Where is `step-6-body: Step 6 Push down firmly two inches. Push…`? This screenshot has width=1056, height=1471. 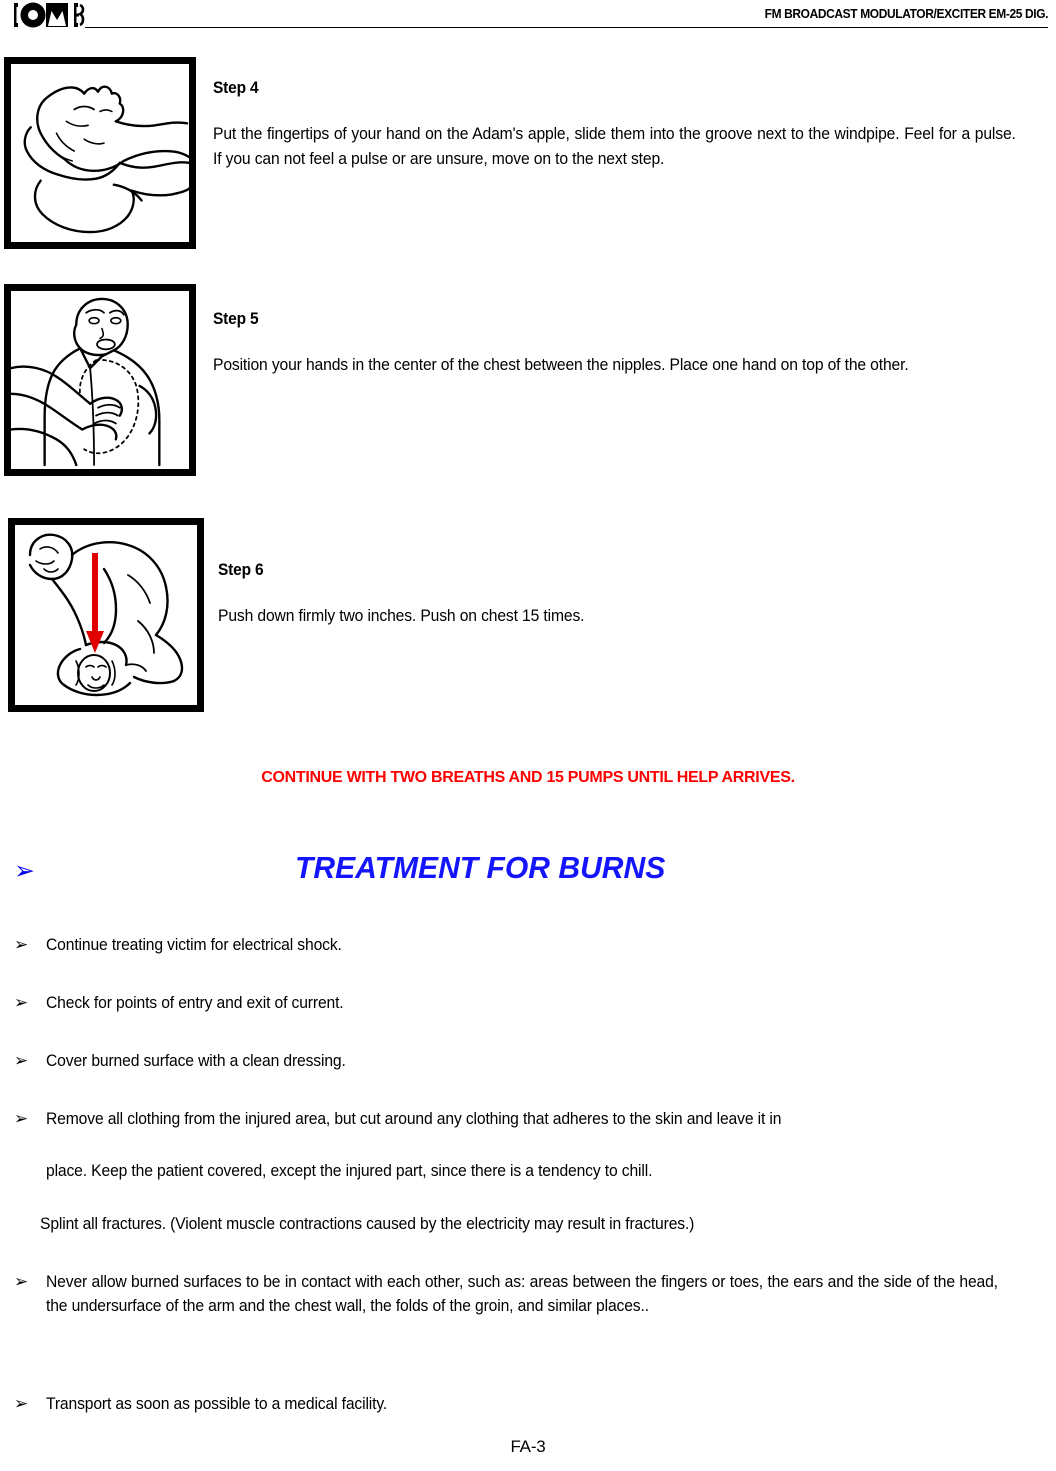 step-6-body: Step 6 Push down firmly two inches. Push… is located at coordinates (623, 595).